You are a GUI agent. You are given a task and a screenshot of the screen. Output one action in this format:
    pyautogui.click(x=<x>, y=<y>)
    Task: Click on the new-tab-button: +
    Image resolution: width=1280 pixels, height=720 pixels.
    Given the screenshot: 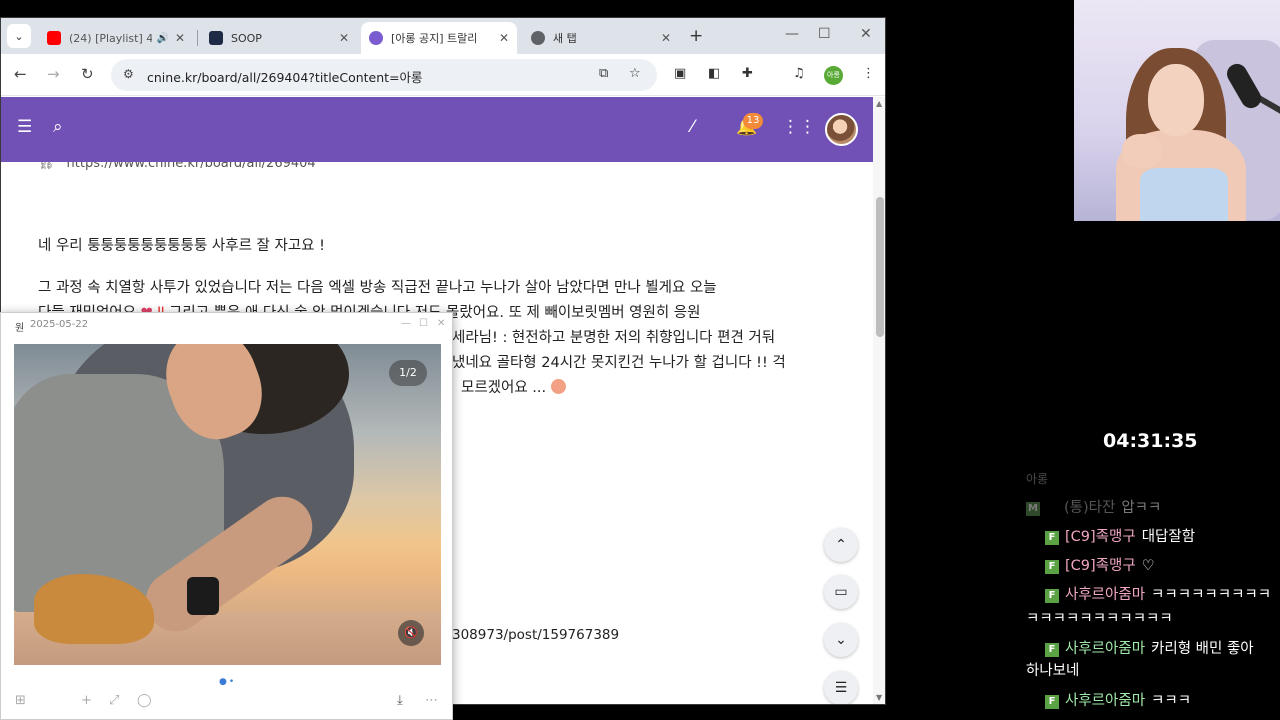 What is the action you would take?
    pyautogui.click(x=696, y=36)
    